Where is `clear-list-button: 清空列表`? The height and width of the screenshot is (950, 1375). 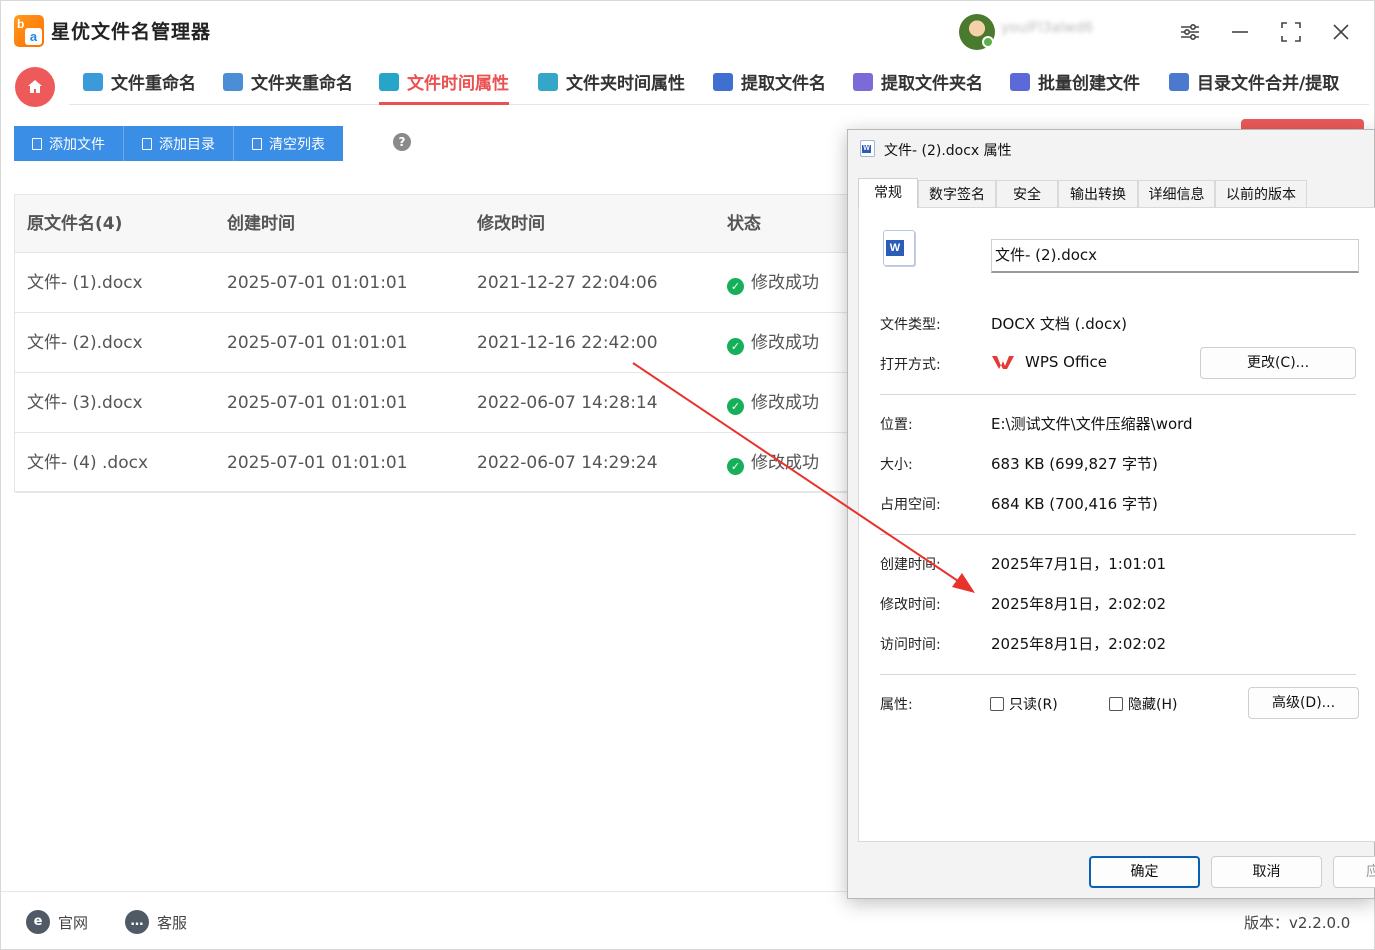 clear-list-button: 清空列表 is located at coordinates (288, 143).